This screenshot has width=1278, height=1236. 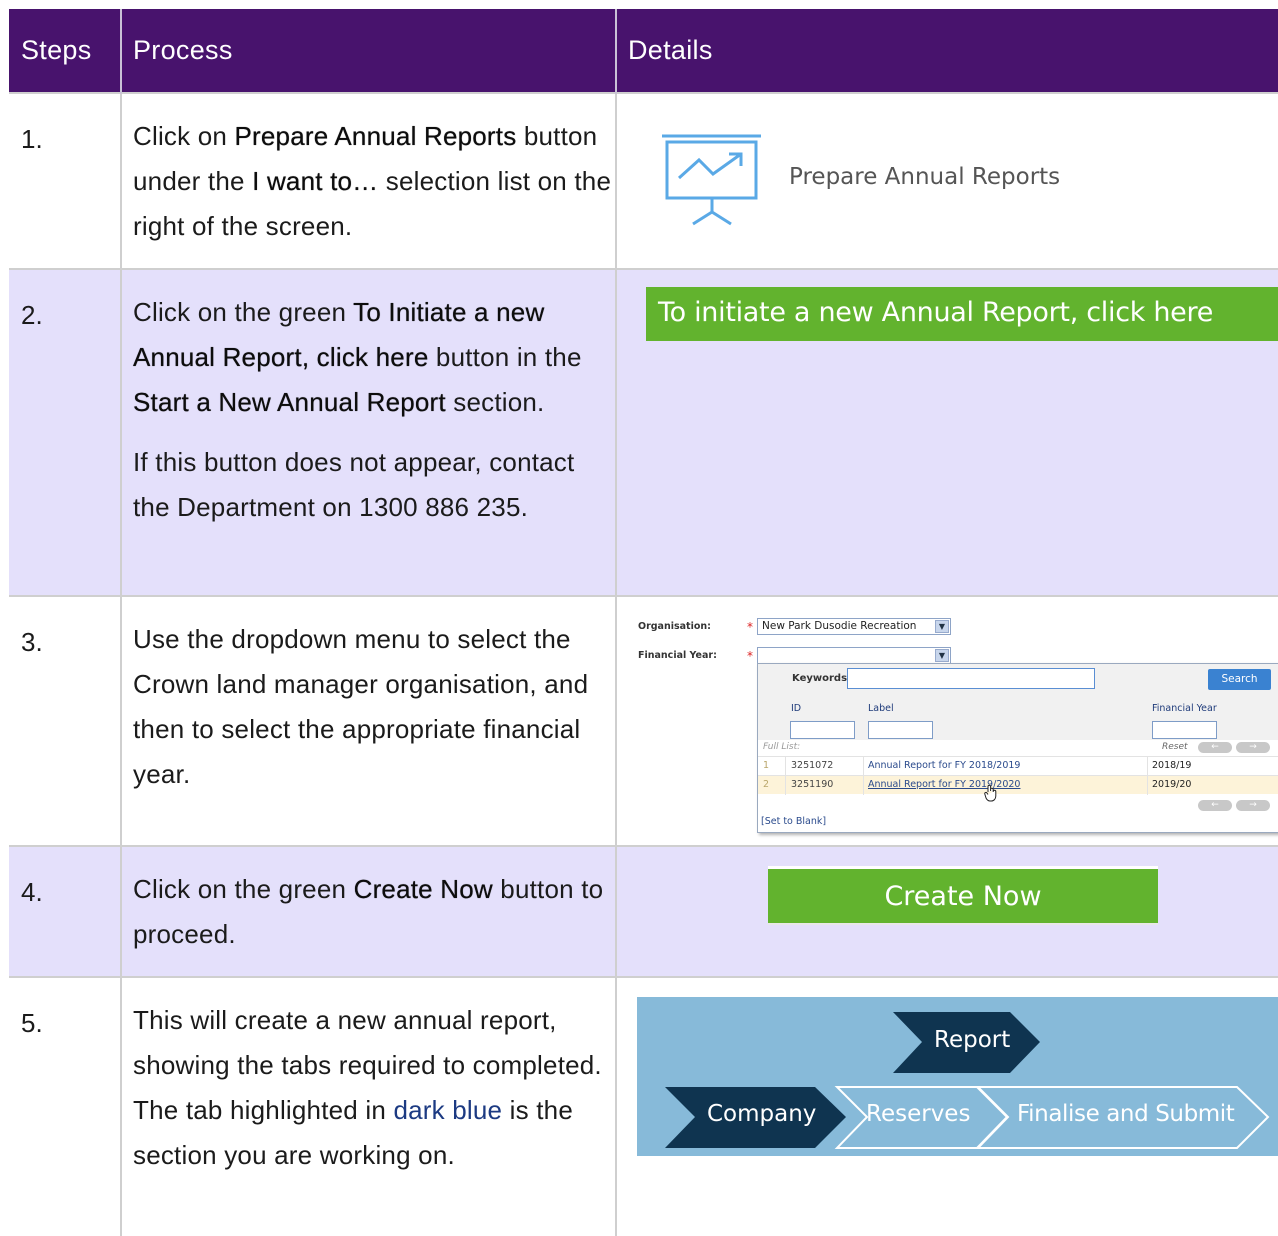 I want to click on header-steps: Steps, so click(x=56, y=50).